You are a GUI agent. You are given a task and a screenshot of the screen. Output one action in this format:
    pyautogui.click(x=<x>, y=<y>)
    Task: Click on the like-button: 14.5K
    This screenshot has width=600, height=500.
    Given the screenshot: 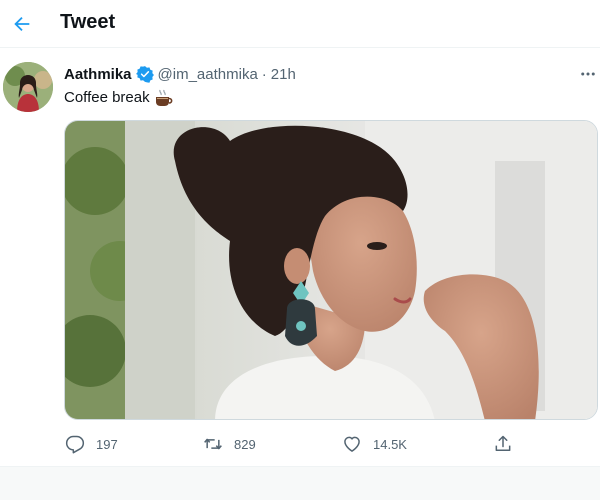 What is the action you would take?
    pyautogui.click(x=374, y=444)
    